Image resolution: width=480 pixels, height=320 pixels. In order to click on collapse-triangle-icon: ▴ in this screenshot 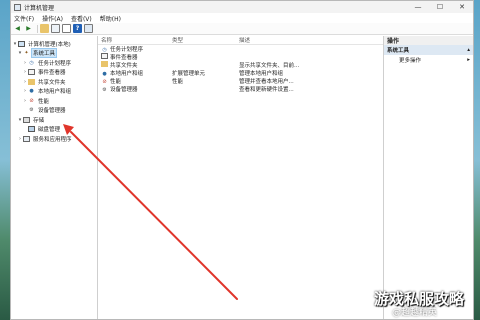, I will do `click(468, 50)`.